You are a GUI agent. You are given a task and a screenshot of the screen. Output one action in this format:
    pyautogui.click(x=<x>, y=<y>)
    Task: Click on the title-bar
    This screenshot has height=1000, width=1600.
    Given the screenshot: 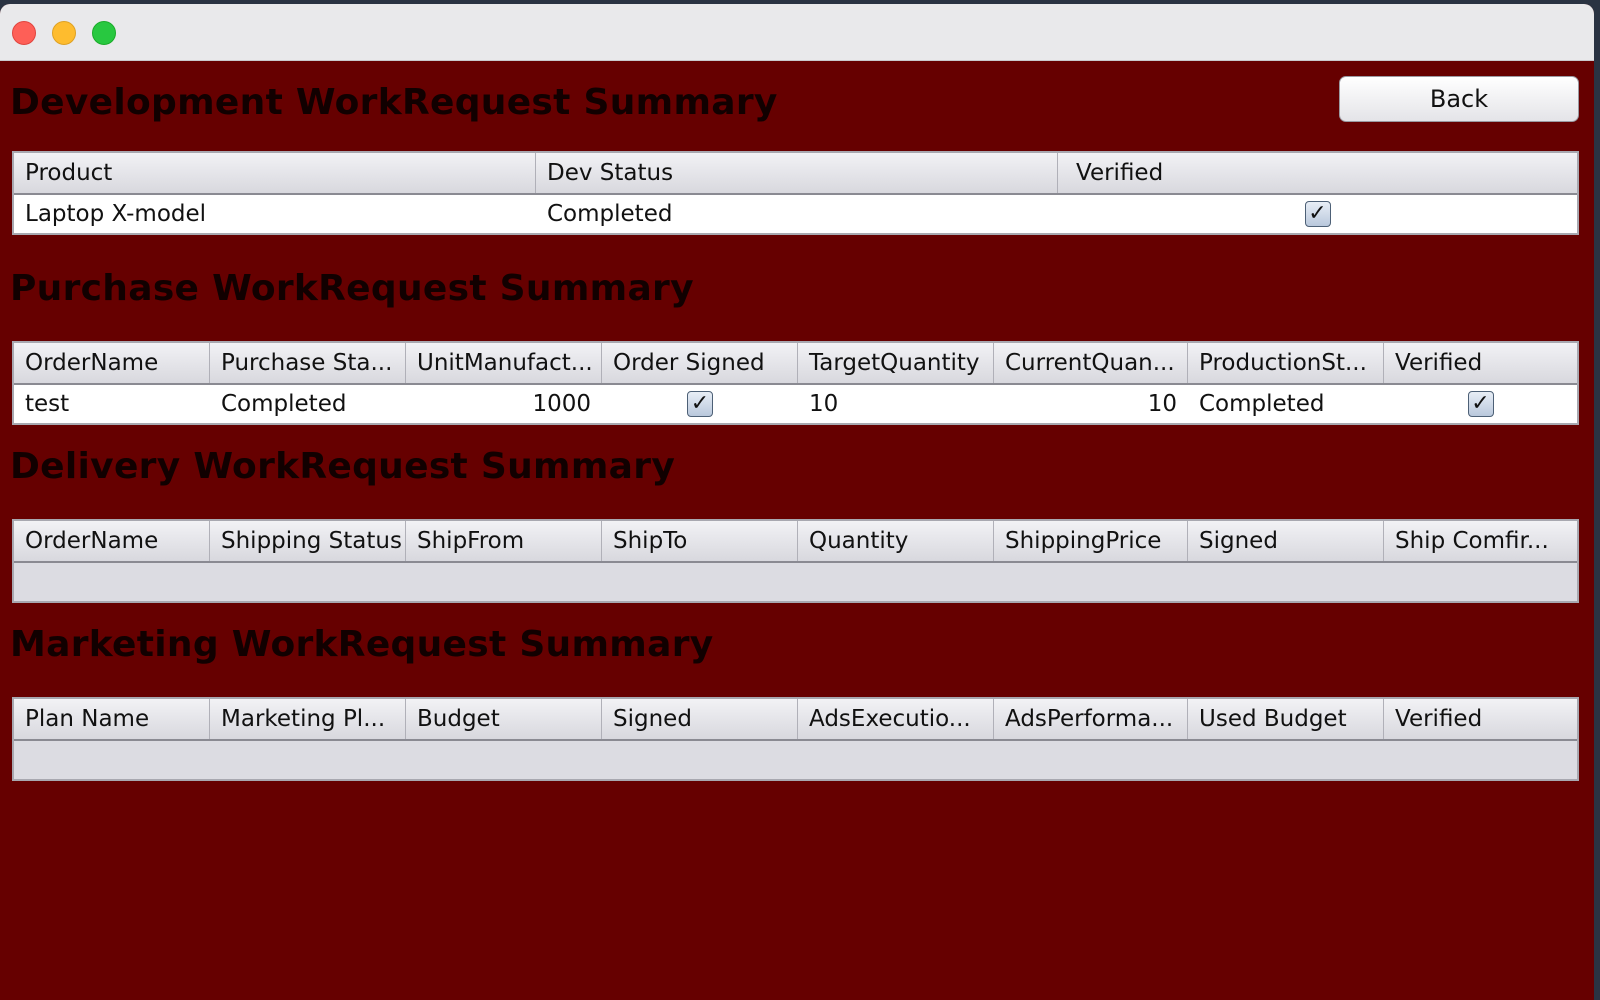 What is the action you would take?
    pyautogui.click(x=797, y=32)
    